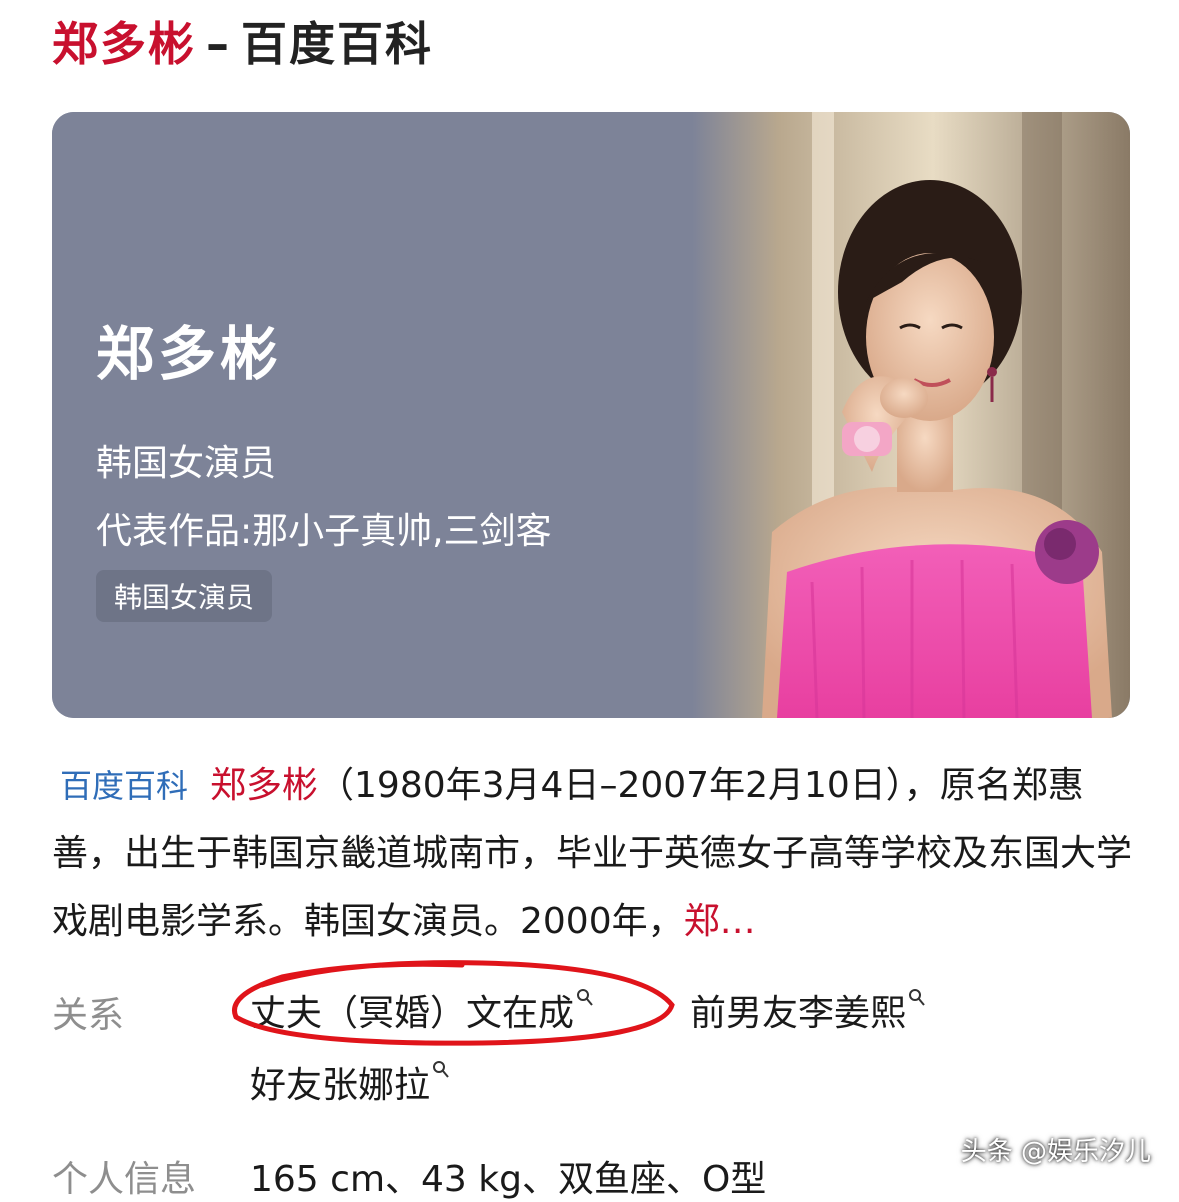 The width and height of the screenshot is (1179, 1202). Describe the element at coordinates (184, 596) in the screenshot. I see `hero-tag: 韩国女演员` at that location.